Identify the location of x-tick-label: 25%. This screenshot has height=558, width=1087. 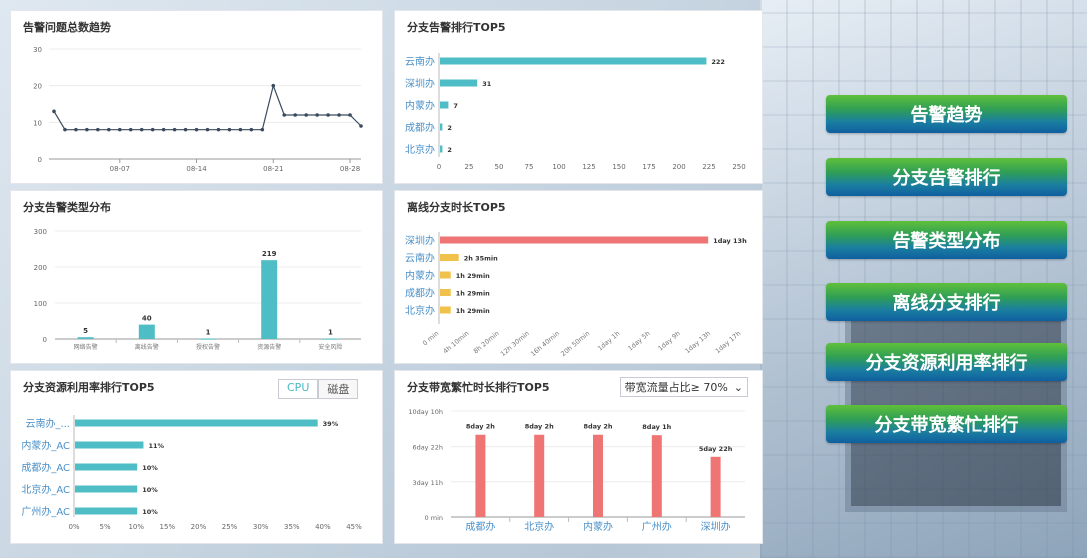
(230, 527).